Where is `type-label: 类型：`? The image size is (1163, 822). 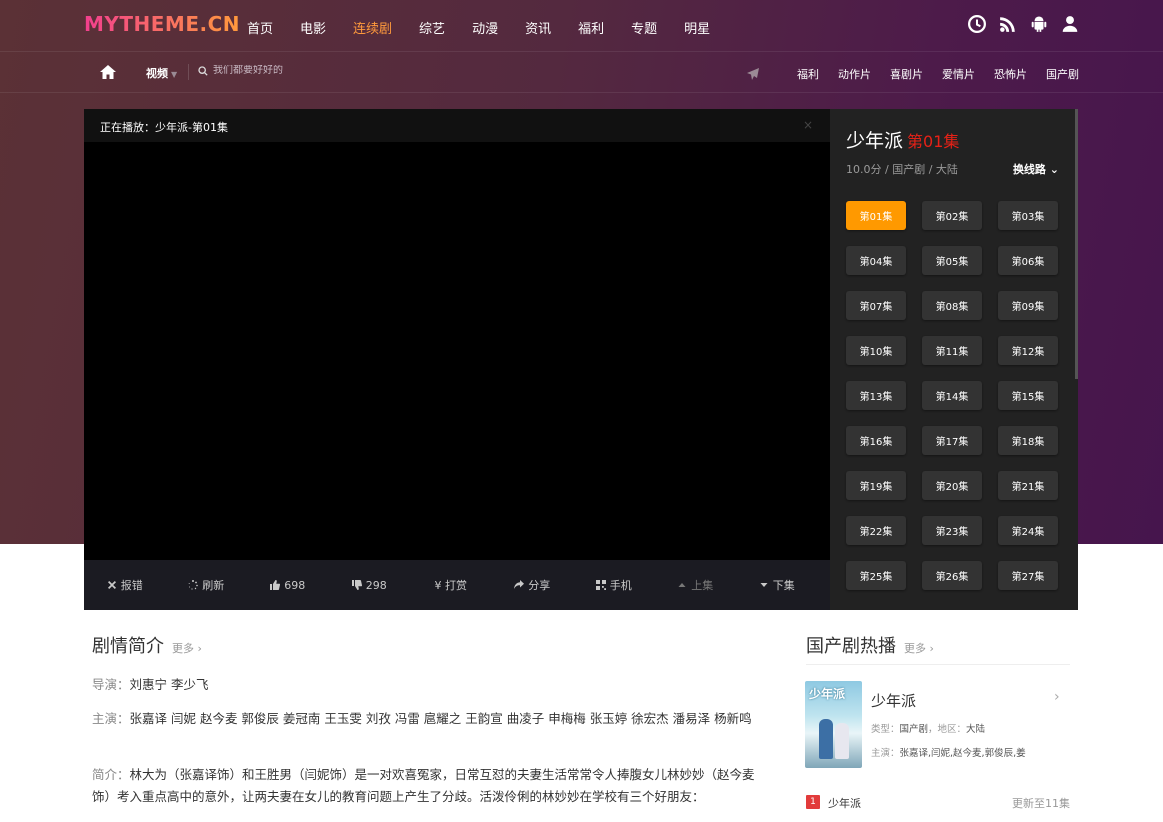 type-label: 类型： is located at coordinates (885, 729).